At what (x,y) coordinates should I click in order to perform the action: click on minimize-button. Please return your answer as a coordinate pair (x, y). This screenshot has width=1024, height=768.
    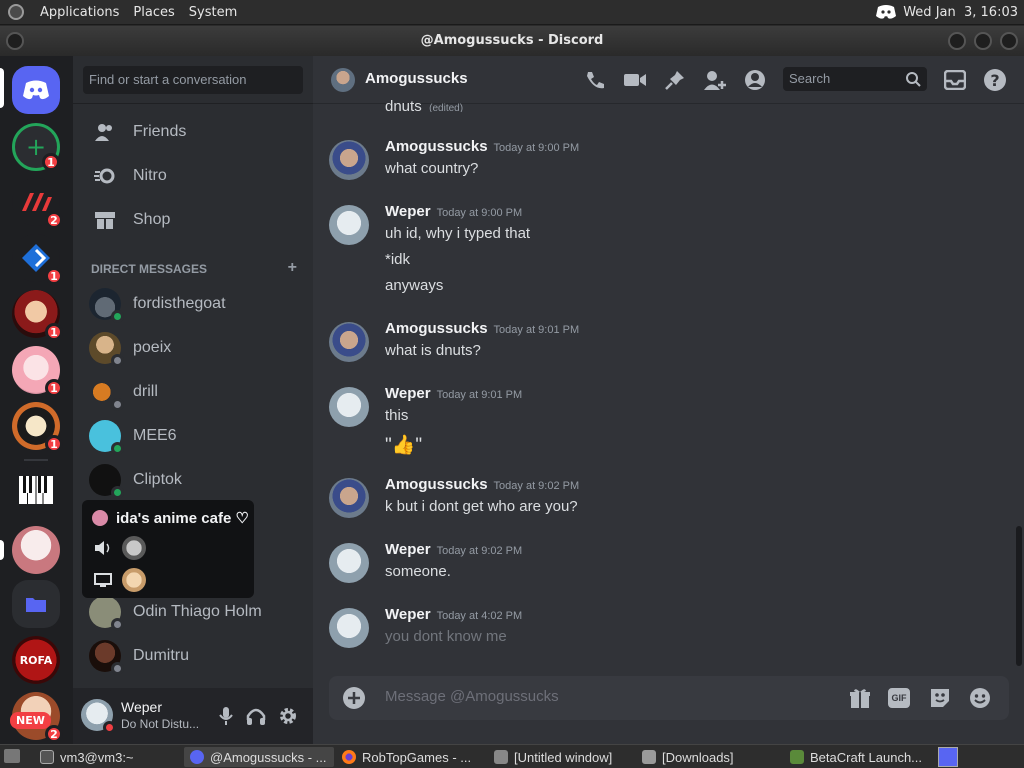
    Looking at the image, I should click on (957, 41).